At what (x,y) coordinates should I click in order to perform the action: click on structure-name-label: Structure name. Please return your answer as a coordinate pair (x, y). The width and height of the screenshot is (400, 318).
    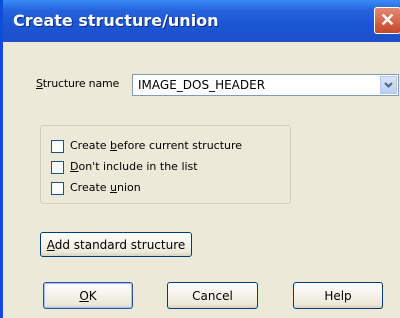
    Looking at the image, I should click on (77, 83).